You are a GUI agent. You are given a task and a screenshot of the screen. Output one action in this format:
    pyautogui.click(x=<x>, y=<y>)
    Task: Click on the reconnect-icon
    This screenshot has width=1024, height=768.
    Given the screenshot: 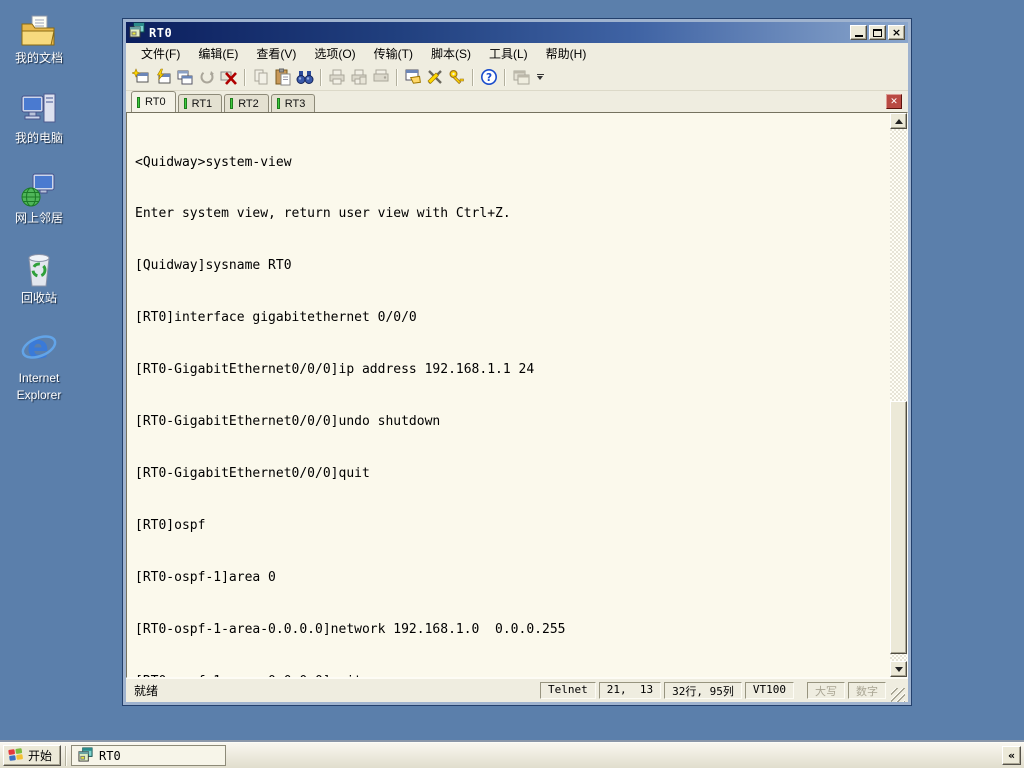 What is the action you would take?
    pyautogui.click(x=207, y=77)
    